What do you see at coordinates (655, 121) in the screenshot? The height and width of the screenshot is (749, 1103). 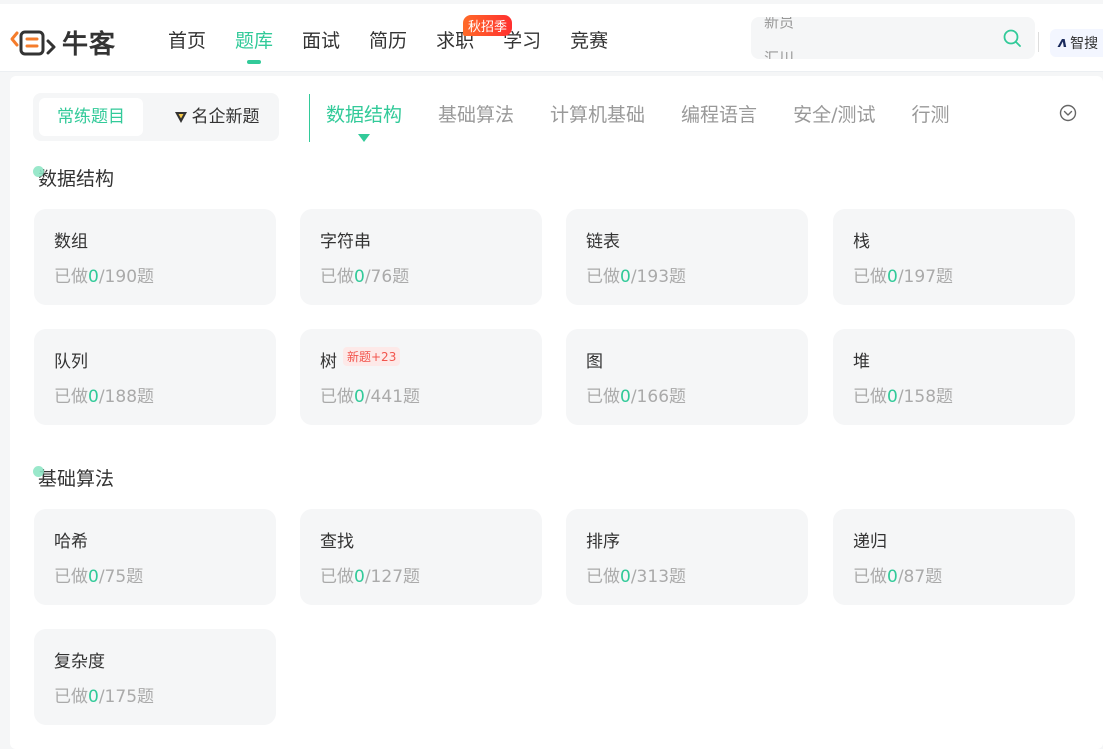 I see `category-tabs: 数据结构 基础算法 计算机基础 编程语言 安全/测试 行测` at bounding box center [655, 121].